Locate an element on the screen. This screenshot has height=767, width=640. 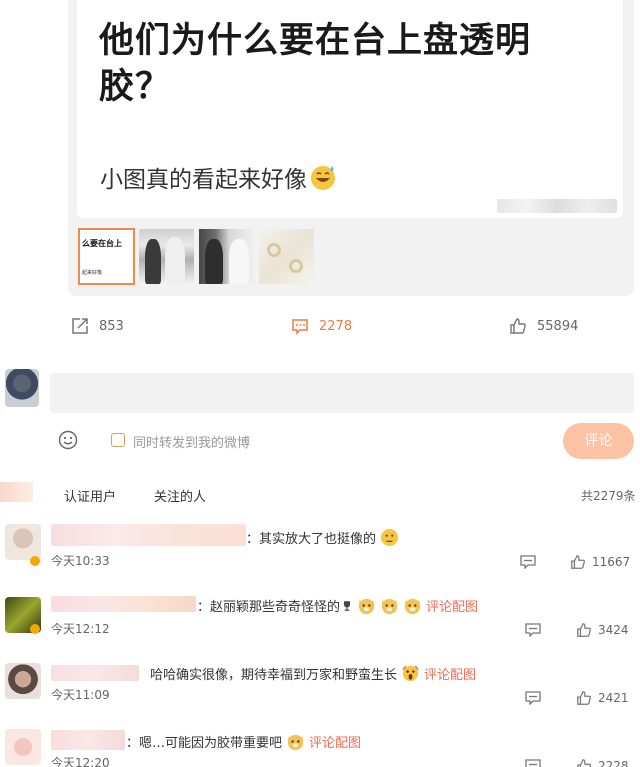
tab-hot-blurred is located at coordinates (16, 492).